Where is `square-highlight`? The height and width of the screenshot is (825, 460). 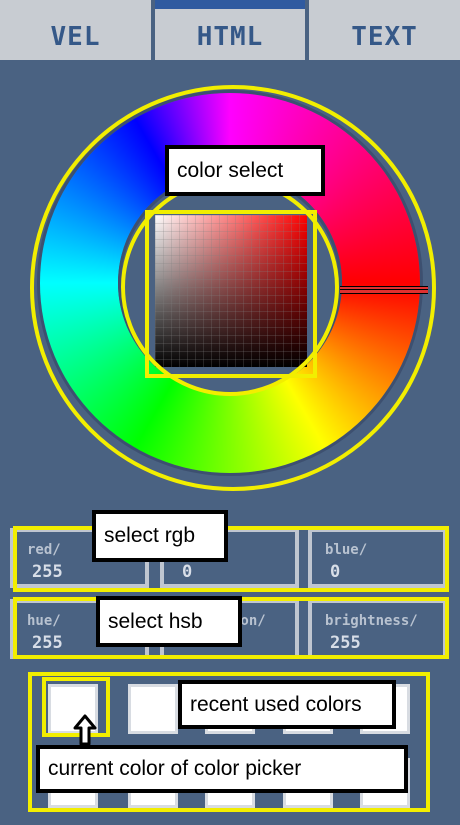 square-highlight is located at coordinates (231, 294).